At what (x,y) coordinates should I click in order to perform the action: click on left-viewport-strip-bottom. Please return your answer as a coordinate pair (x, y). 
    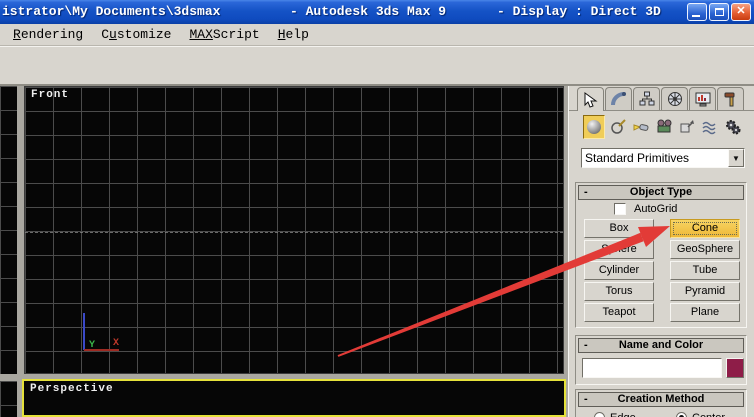
    Looking at the image, I should click on (8, 399).